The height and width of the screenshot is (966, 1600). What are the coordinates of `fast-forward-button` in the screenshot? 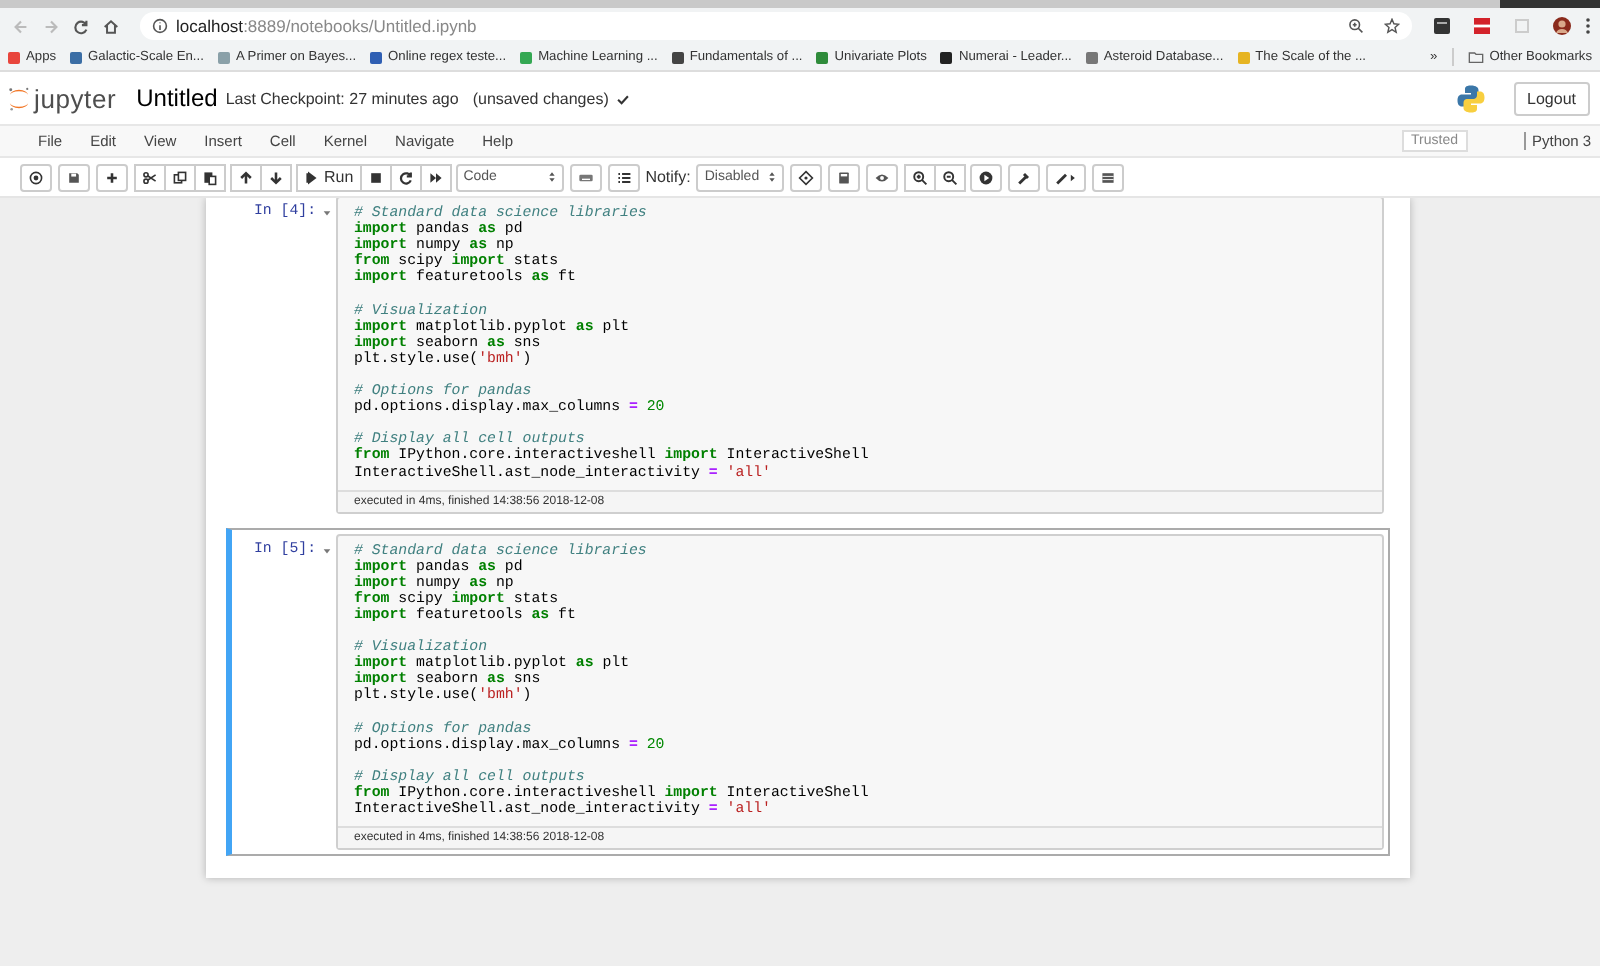 It's located at (435, 177).